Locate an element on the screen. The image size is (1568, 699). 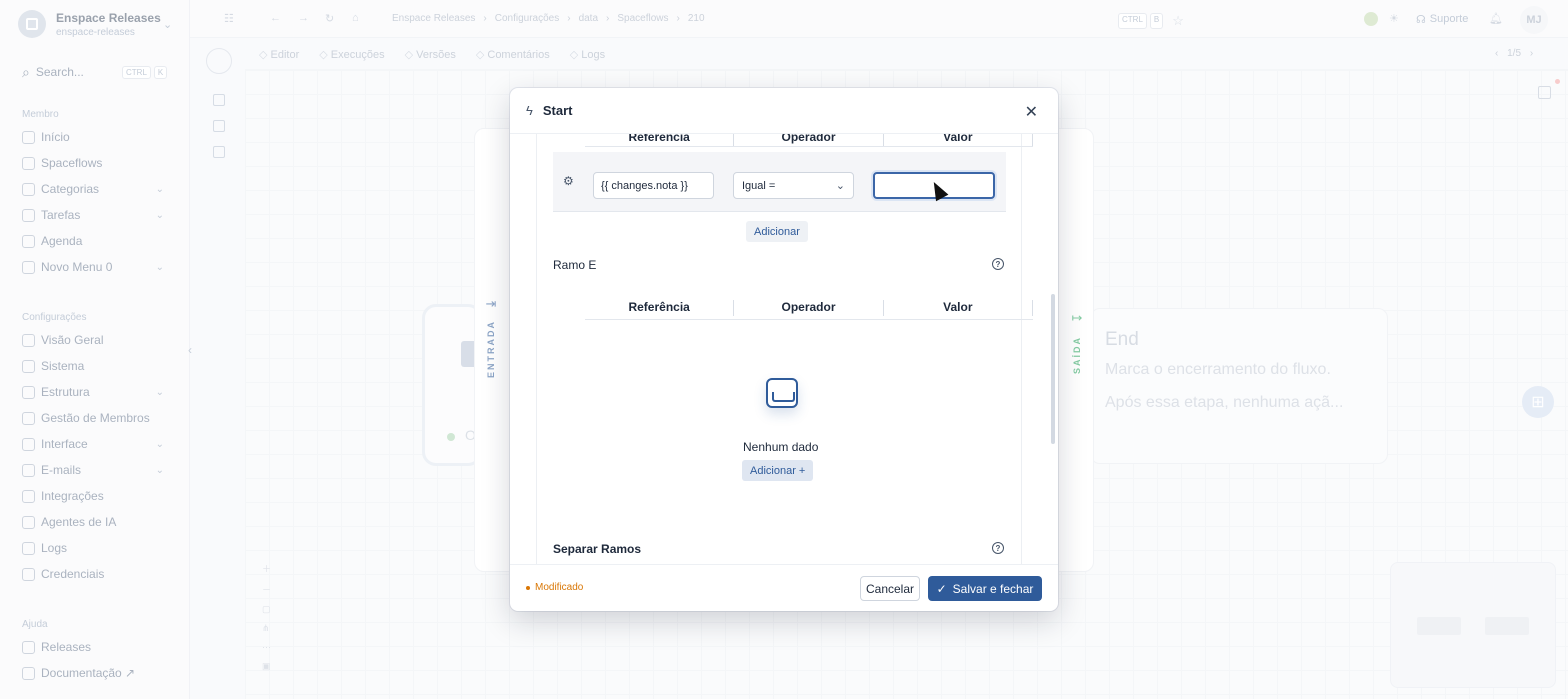
add-condition-button: Adicionar is located at coordinates (777, 231).